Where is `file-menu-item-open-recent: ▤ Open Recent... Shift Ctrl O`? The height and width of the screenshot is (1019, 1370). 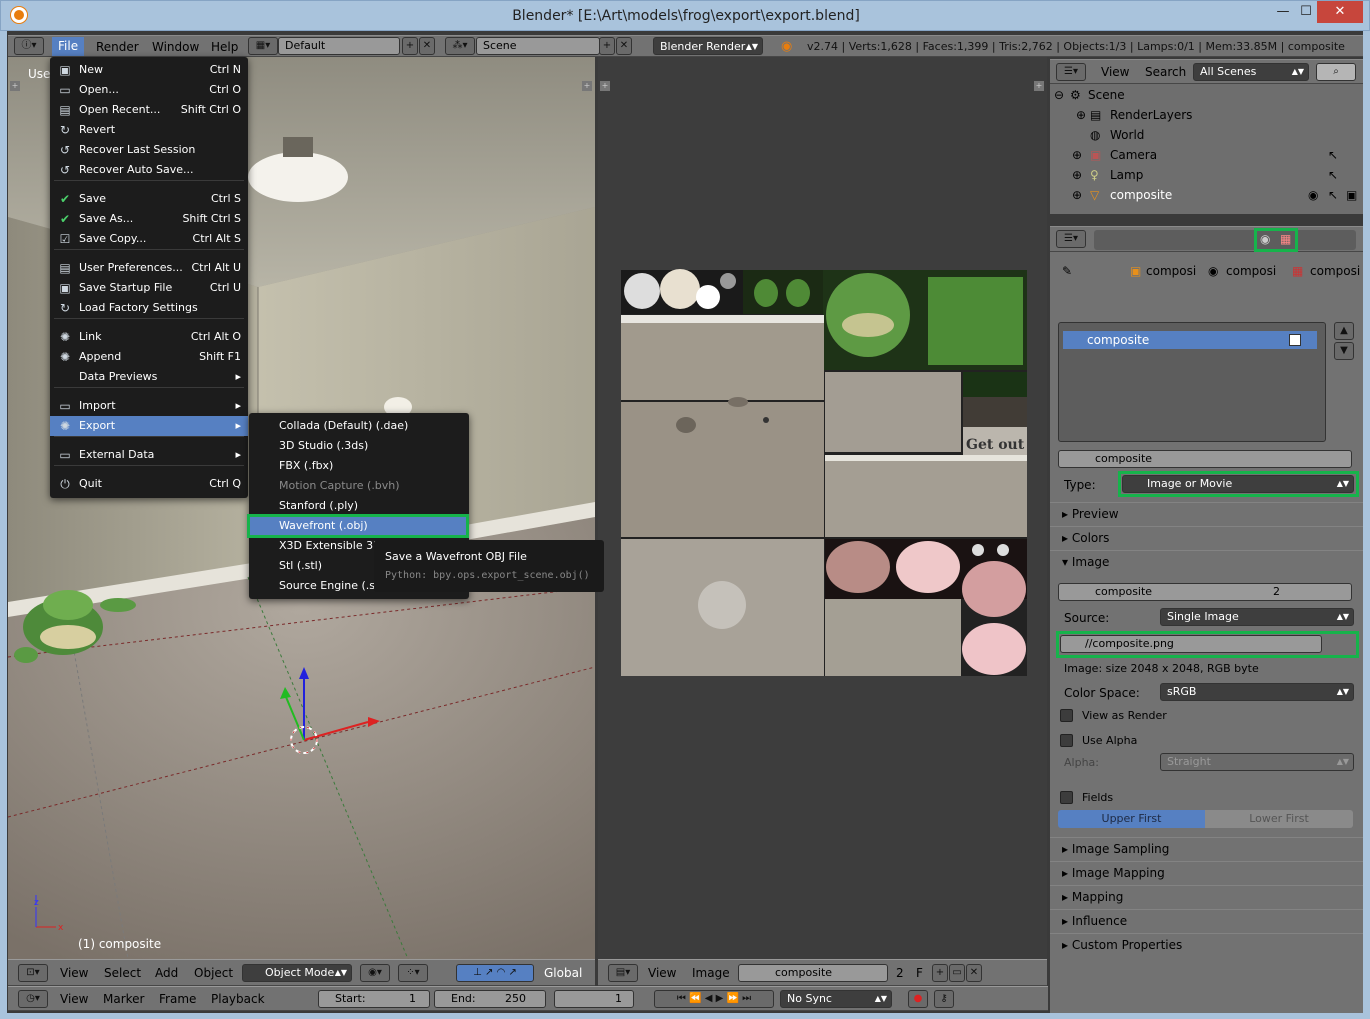
file-menu-item-open-recent: ▤ Open Recent... Shift Ctrl O is located at coordinates (149, 110).